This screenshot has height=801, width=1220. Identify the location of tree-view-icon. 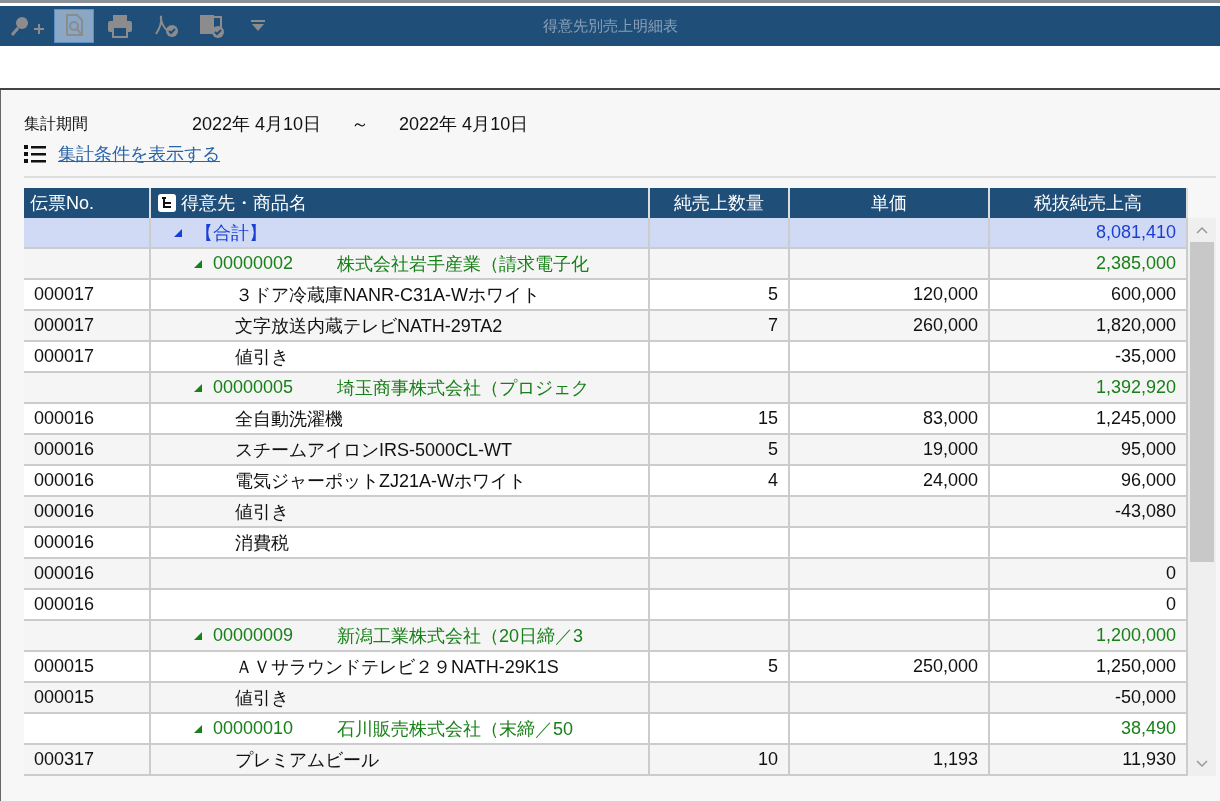
(167, 203).